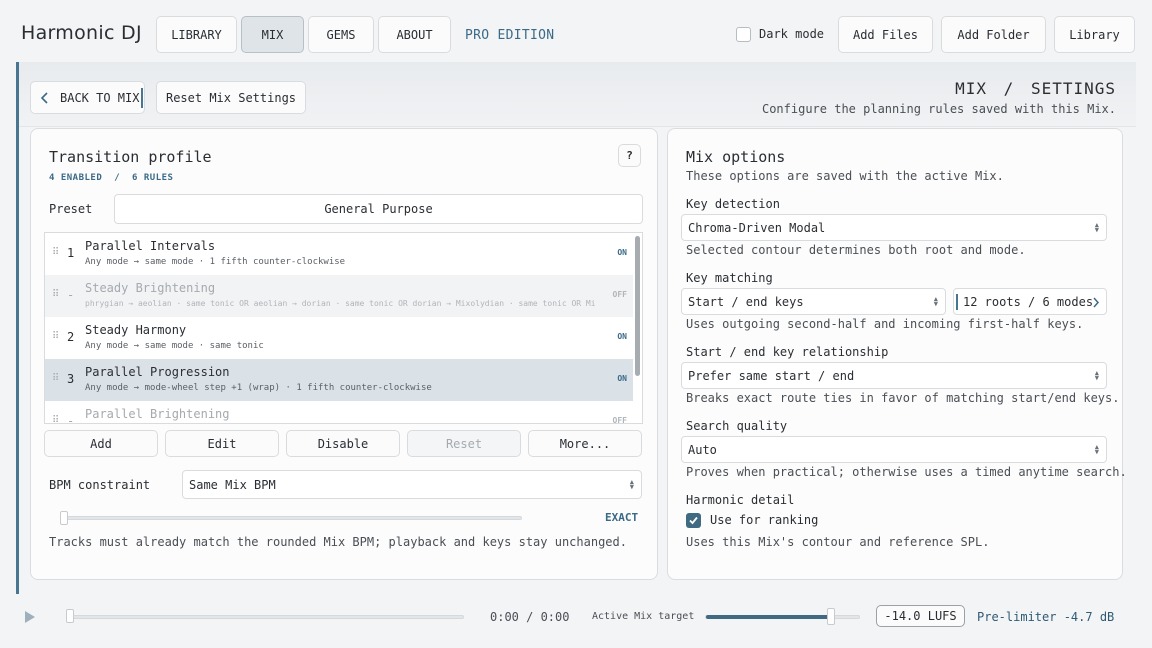 The height and width of the screenshot is (648, 1152). What do you see at coordinates (174, 346) in the screenshot?
I see `rule-description: Any mode → same mode · same tonic` at bounding box center [174, 346].